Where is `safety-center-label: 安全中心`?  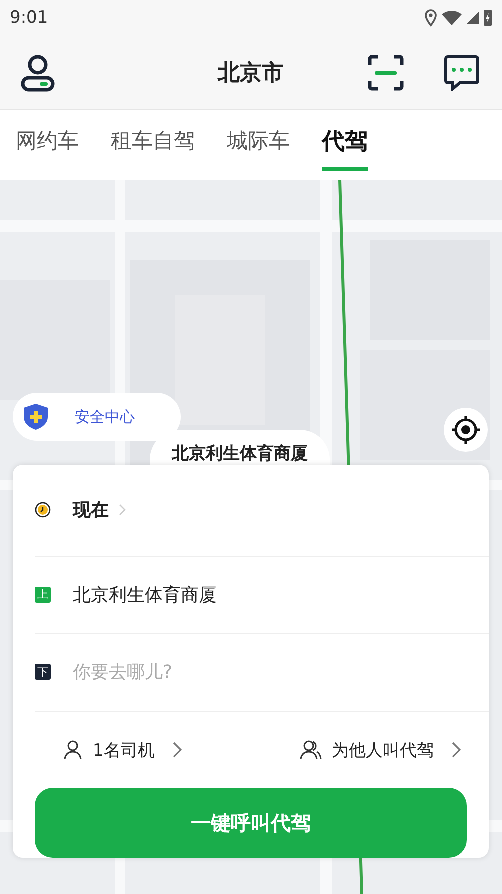
safety-center-label: 安全中心 is located at coordinates (105, 417).